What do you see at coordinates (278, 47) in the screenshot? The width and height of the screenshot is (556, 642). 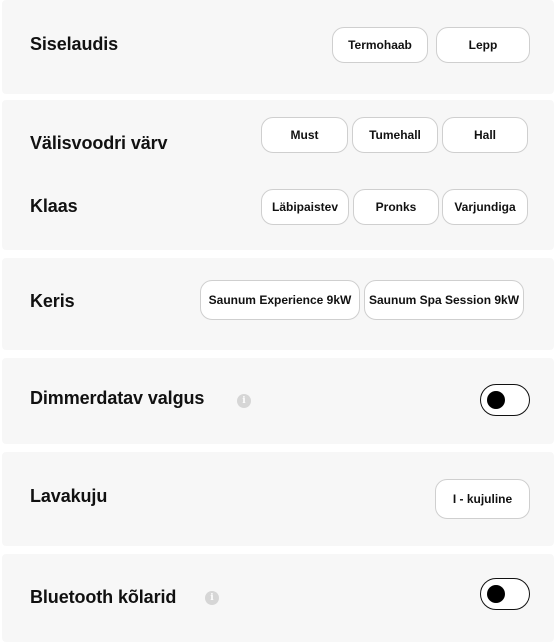 I see `section-siselaudis: Siselaudis Termohaab Lepp` at bounding box center [278, 47].